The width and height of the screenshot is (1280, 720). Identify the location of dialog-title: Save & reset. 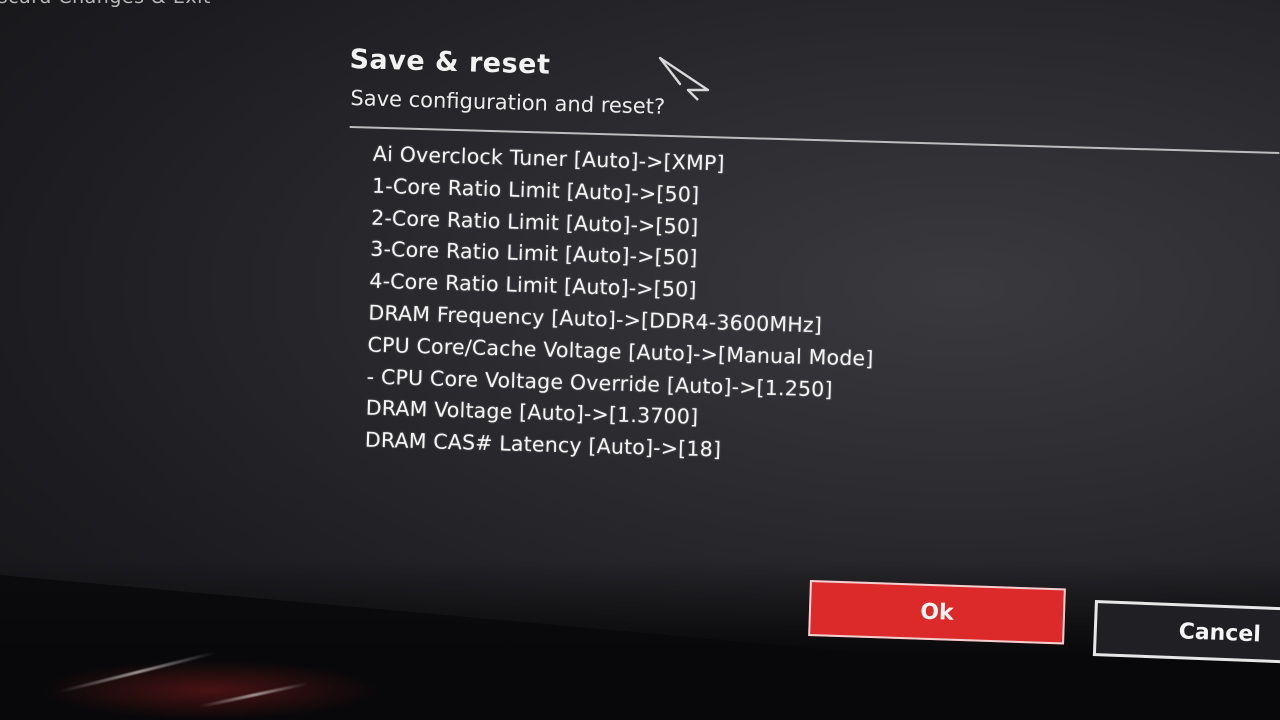
(450, 62).